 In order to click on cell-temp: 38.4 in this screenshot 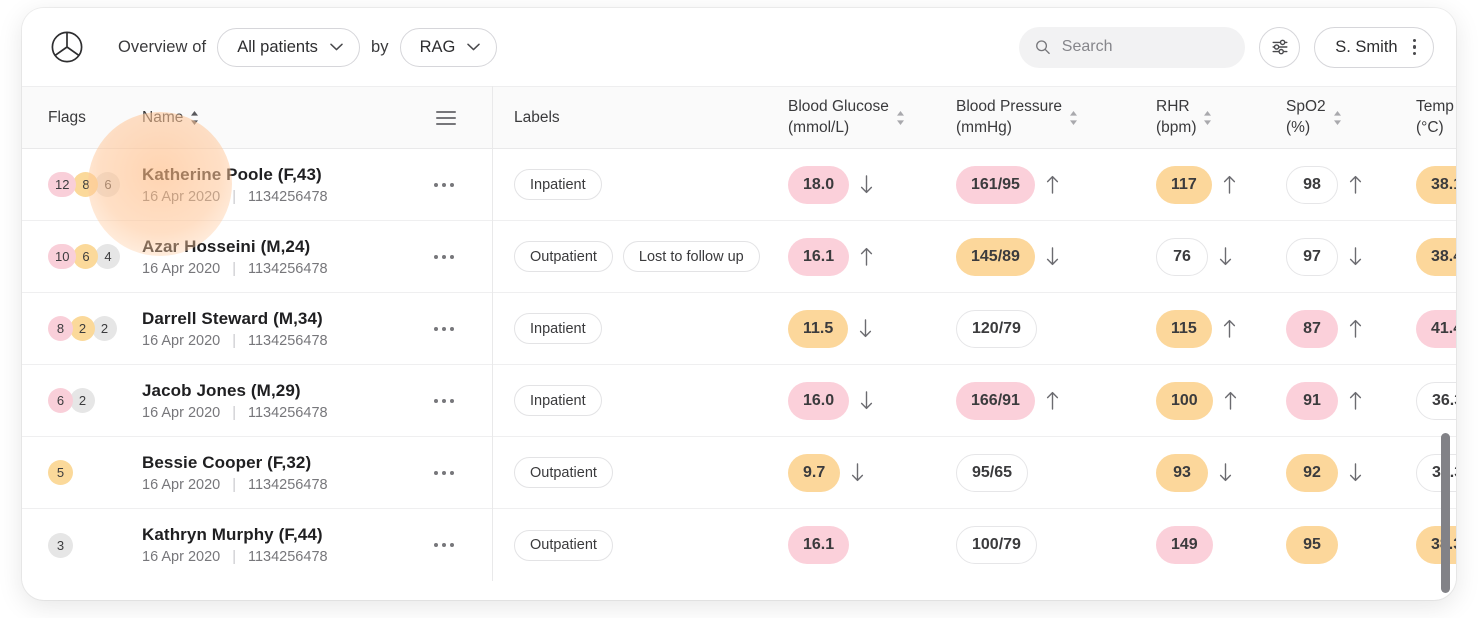, I will do `click(1430, 256)`.